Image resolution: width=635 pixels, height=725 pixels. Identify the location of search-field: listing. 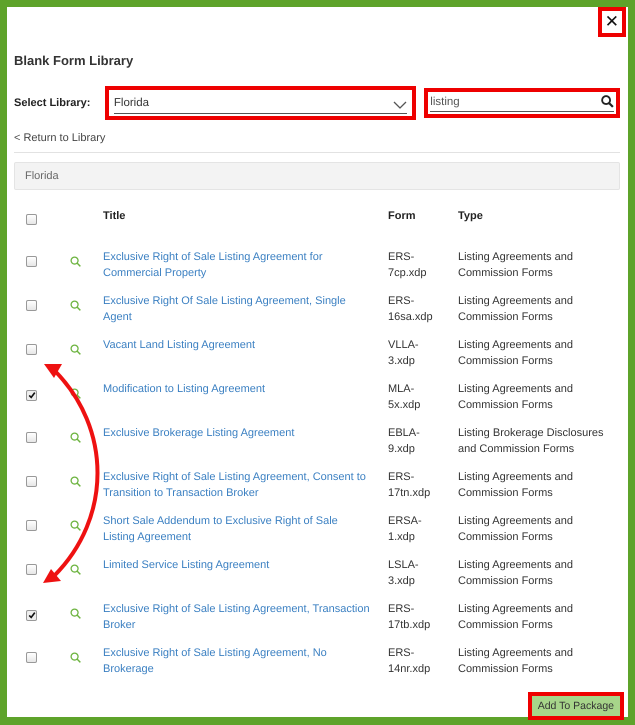
(522, 103).